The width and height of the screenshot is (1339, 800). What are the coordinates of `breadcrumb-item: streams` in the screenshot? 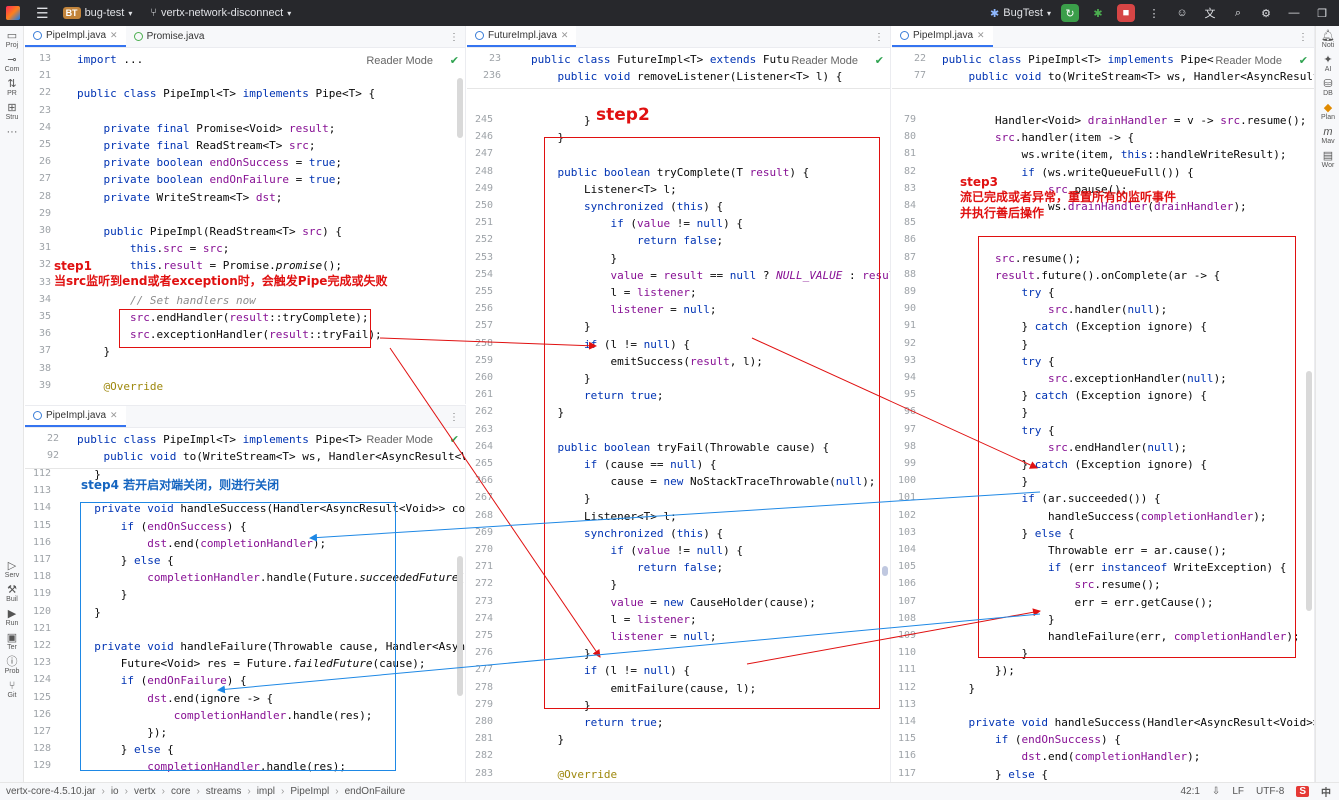 It's located at (224, 791).